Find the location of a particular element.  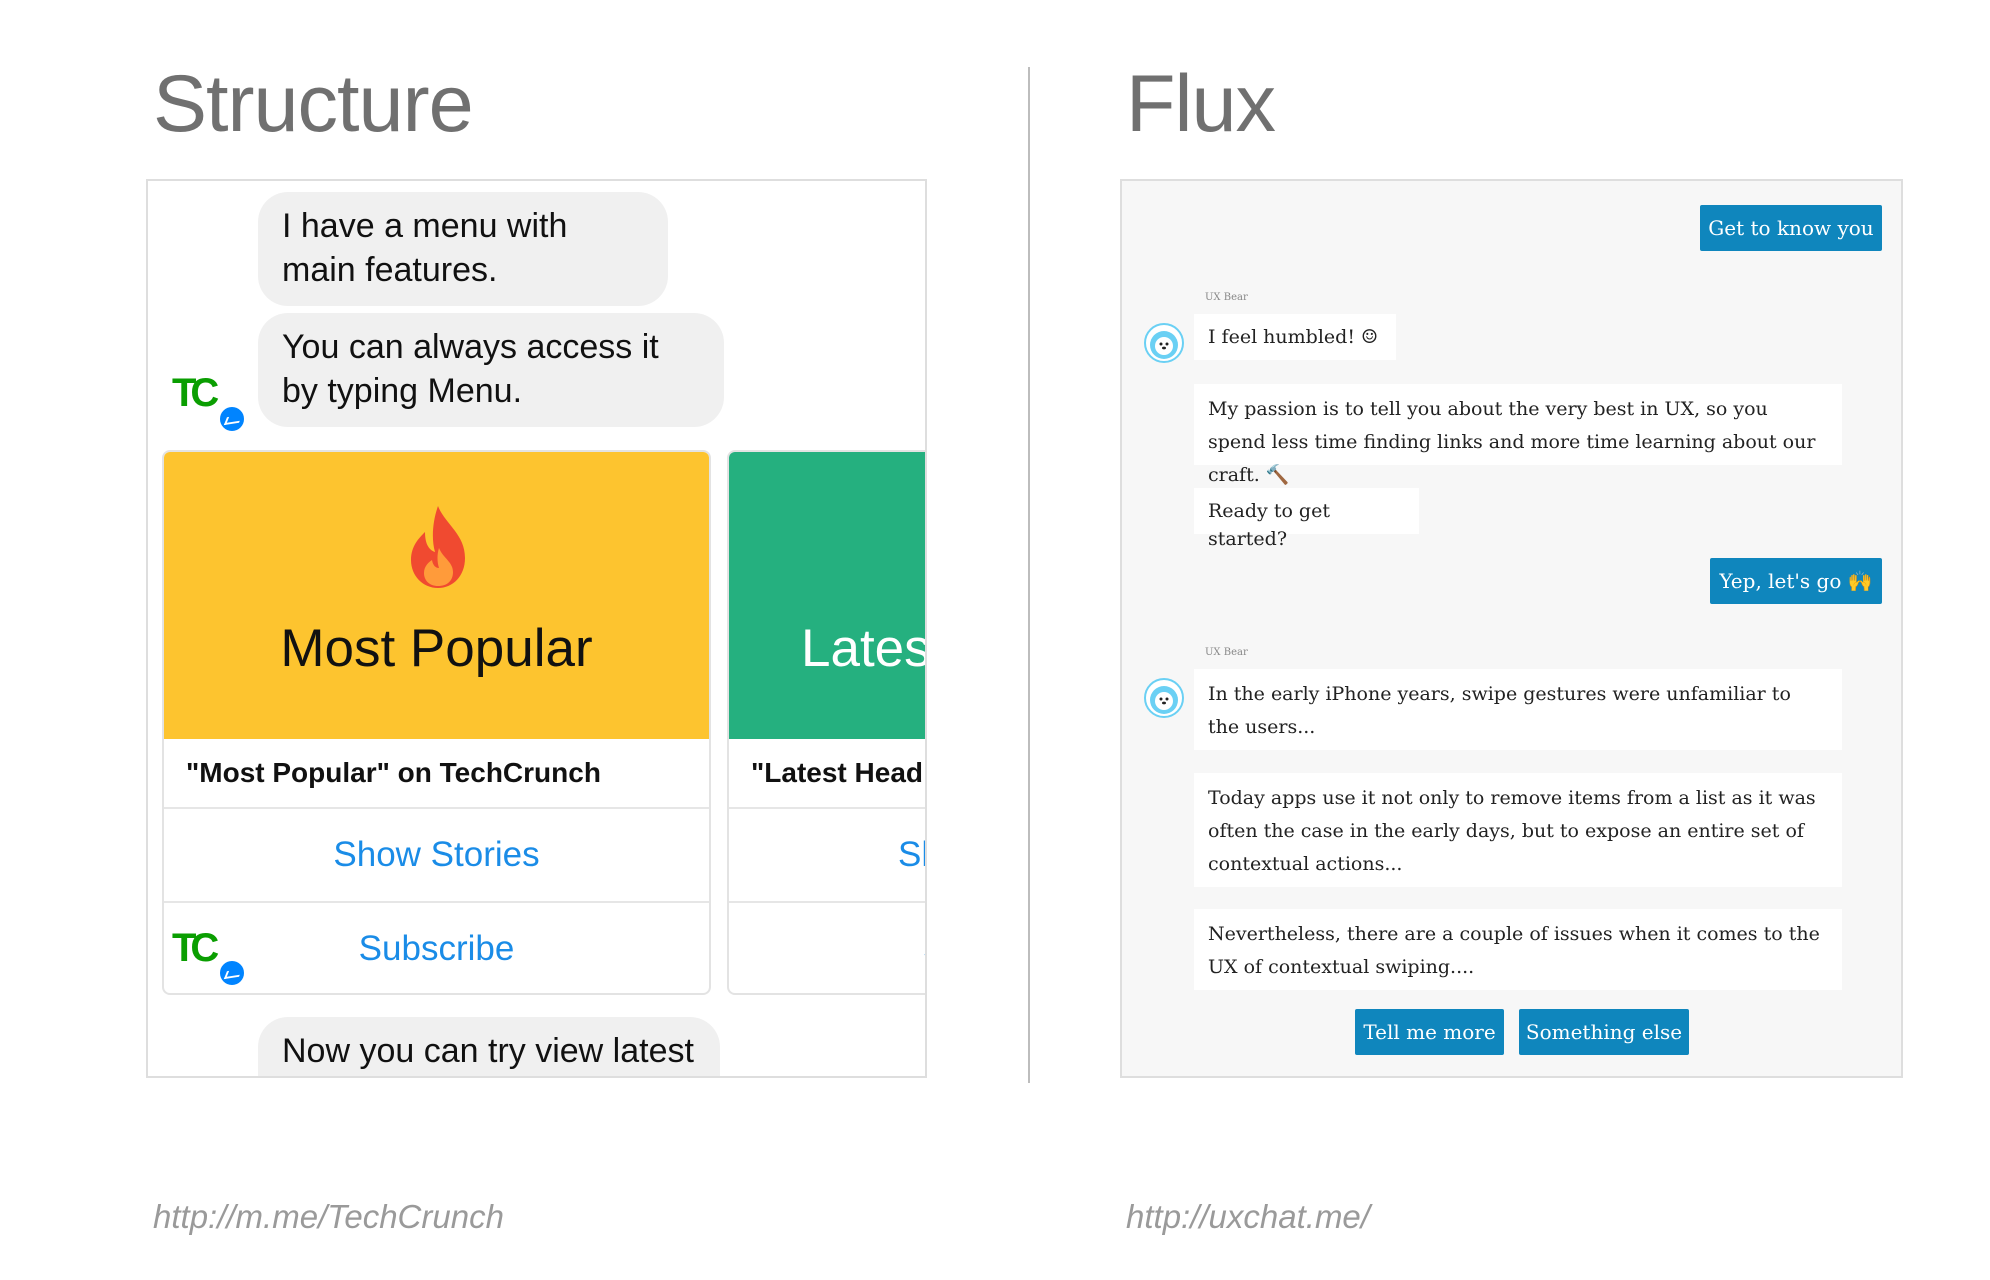

card-hero-title: Lates is located at coordinates (864, 648).